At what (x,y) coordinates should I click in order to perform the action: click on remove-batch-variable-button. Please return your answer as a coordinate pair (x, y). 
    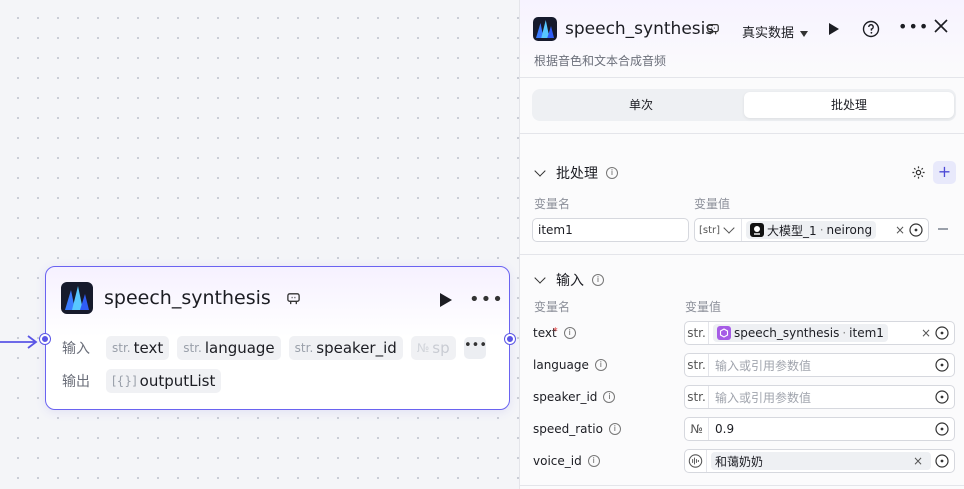
    Looking at the image, I should click on (943, 229).